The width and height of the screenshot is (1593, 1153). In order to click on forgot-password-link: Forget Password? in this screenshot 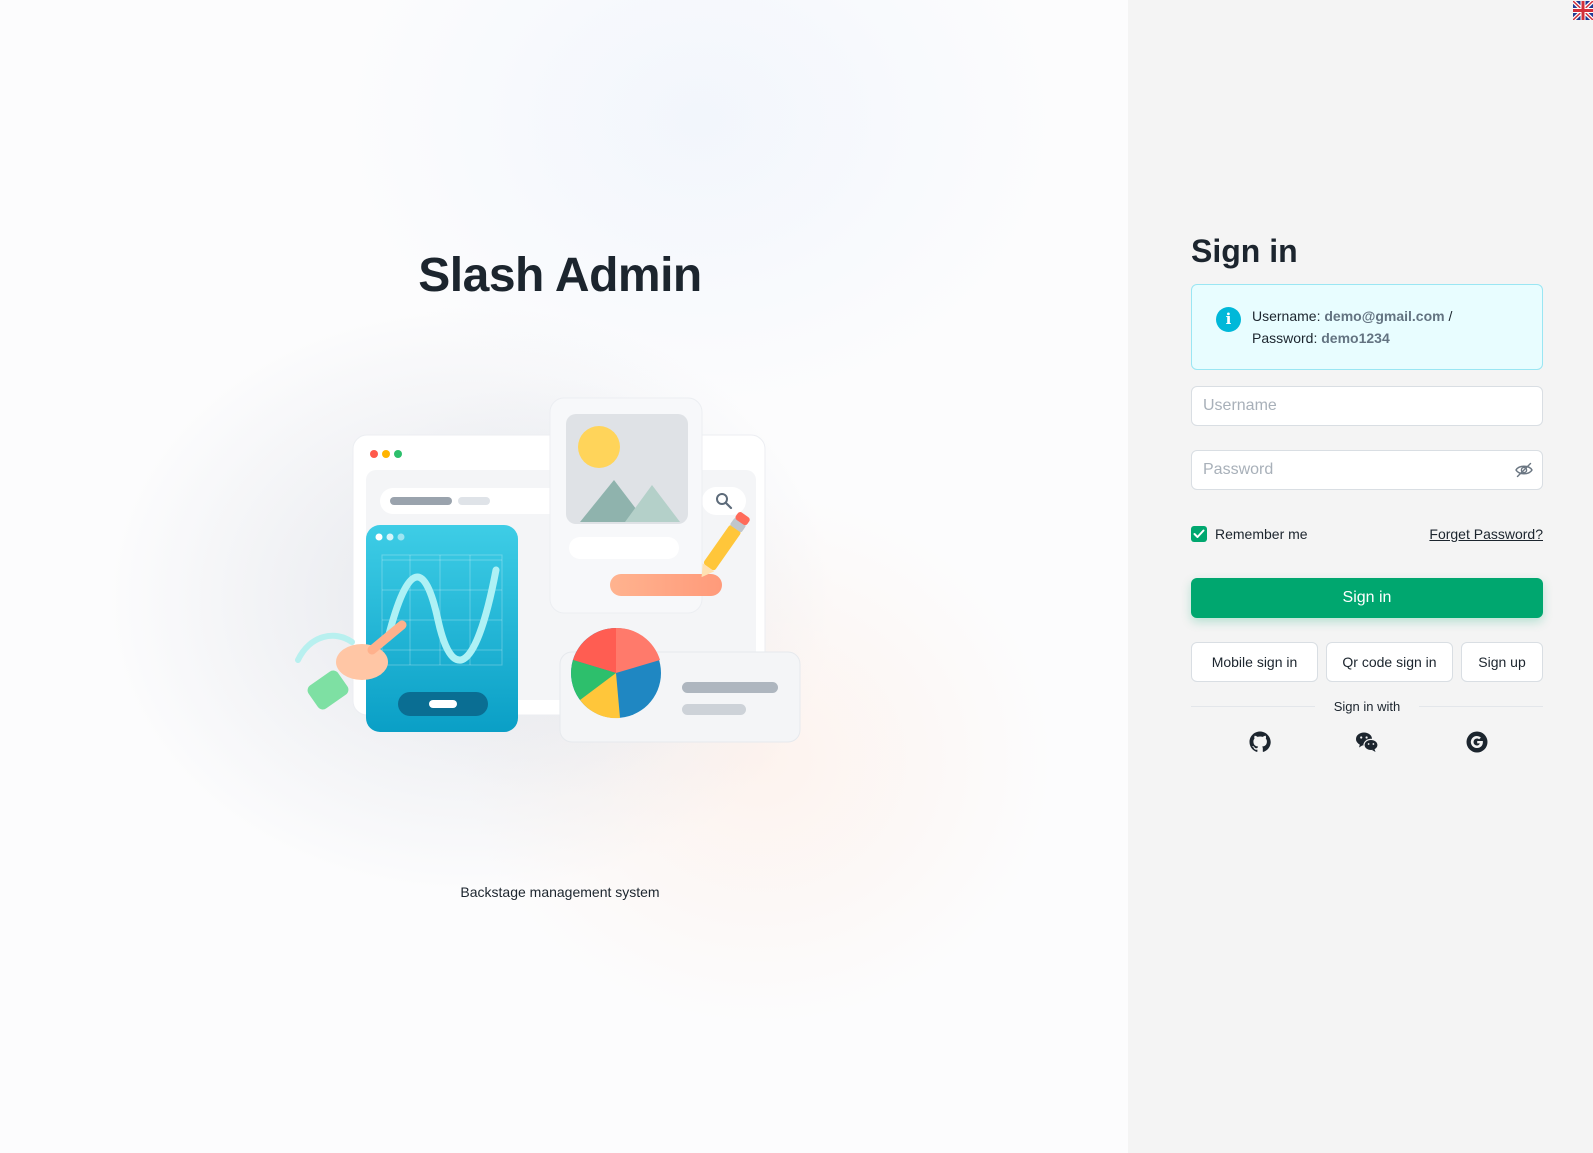, I will do `click(1486, 534)`.